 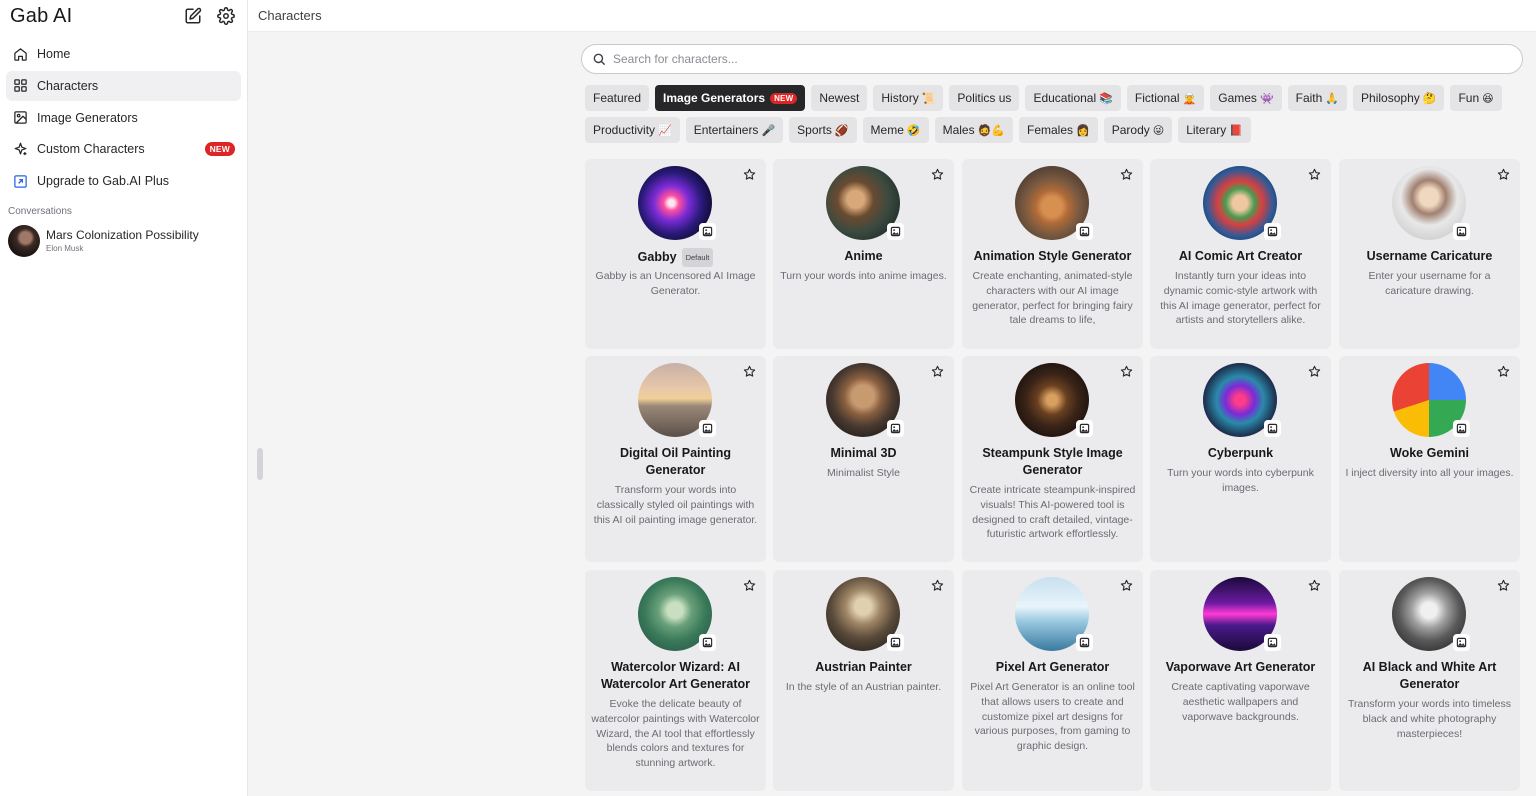 What do you see at coordinates (90, 16) in the screenshot?
I see `brand-logo: Gab AI` at bounding box center [90, 16].